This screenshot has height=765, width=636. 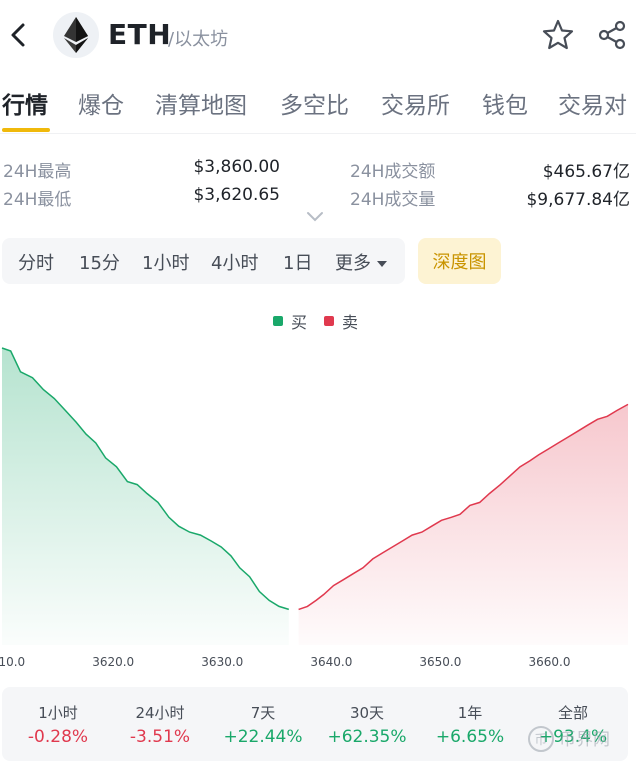 I want to click on legend-buy: 买, so click(x=290, y=321).